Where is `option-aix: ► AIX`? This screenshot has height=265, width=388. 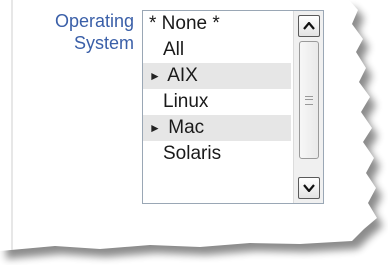
option-aix: ► AIX is located at coordinates (217, 76).